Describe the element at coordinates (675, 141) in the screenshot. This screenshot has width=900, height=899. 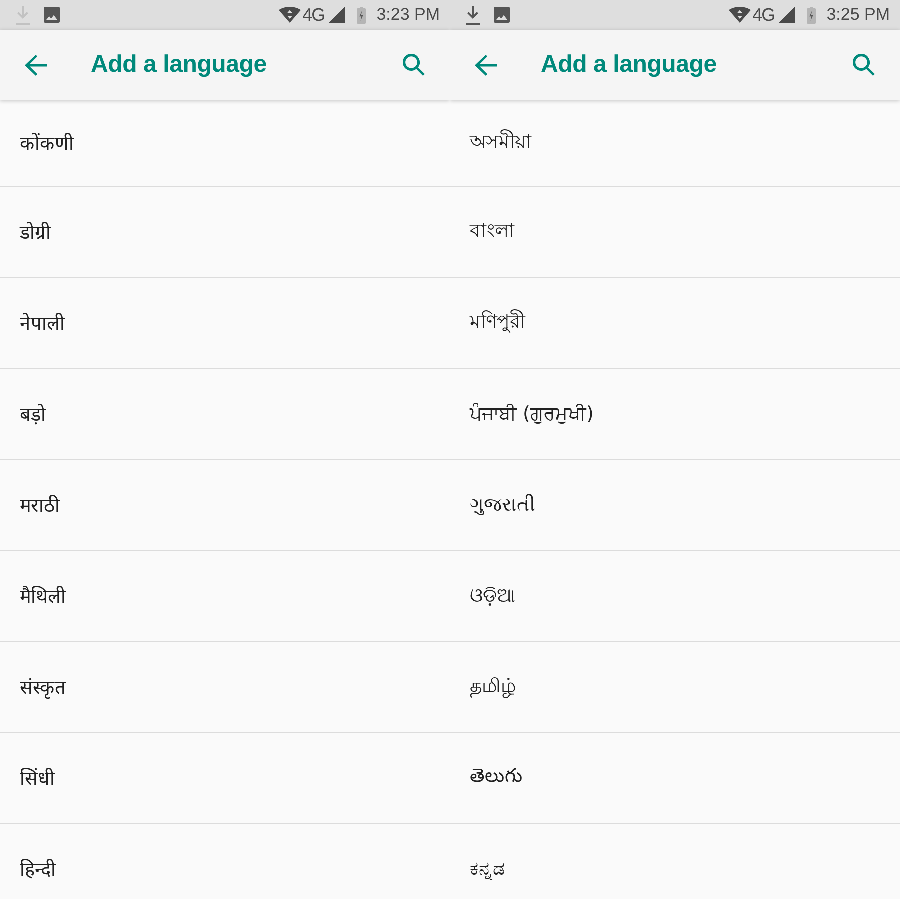
I see `language-item: অসমীয়া` at that location.